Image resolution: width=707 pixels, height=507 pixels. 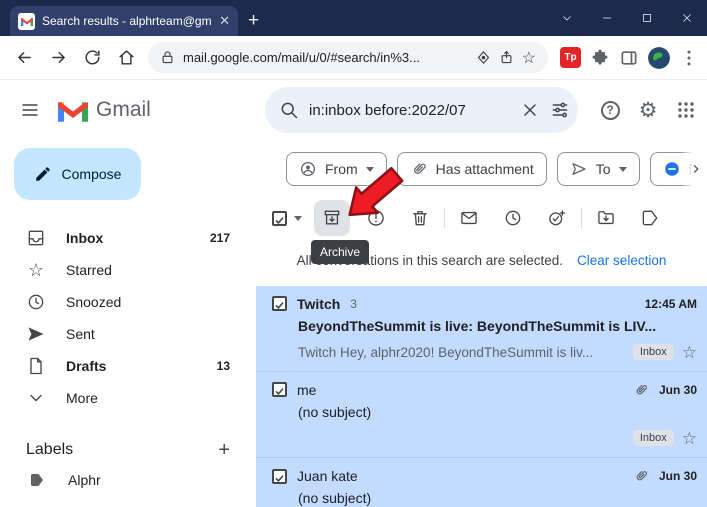 I want to click on email-time: 12:45 AM, so click(x=670, y=303).